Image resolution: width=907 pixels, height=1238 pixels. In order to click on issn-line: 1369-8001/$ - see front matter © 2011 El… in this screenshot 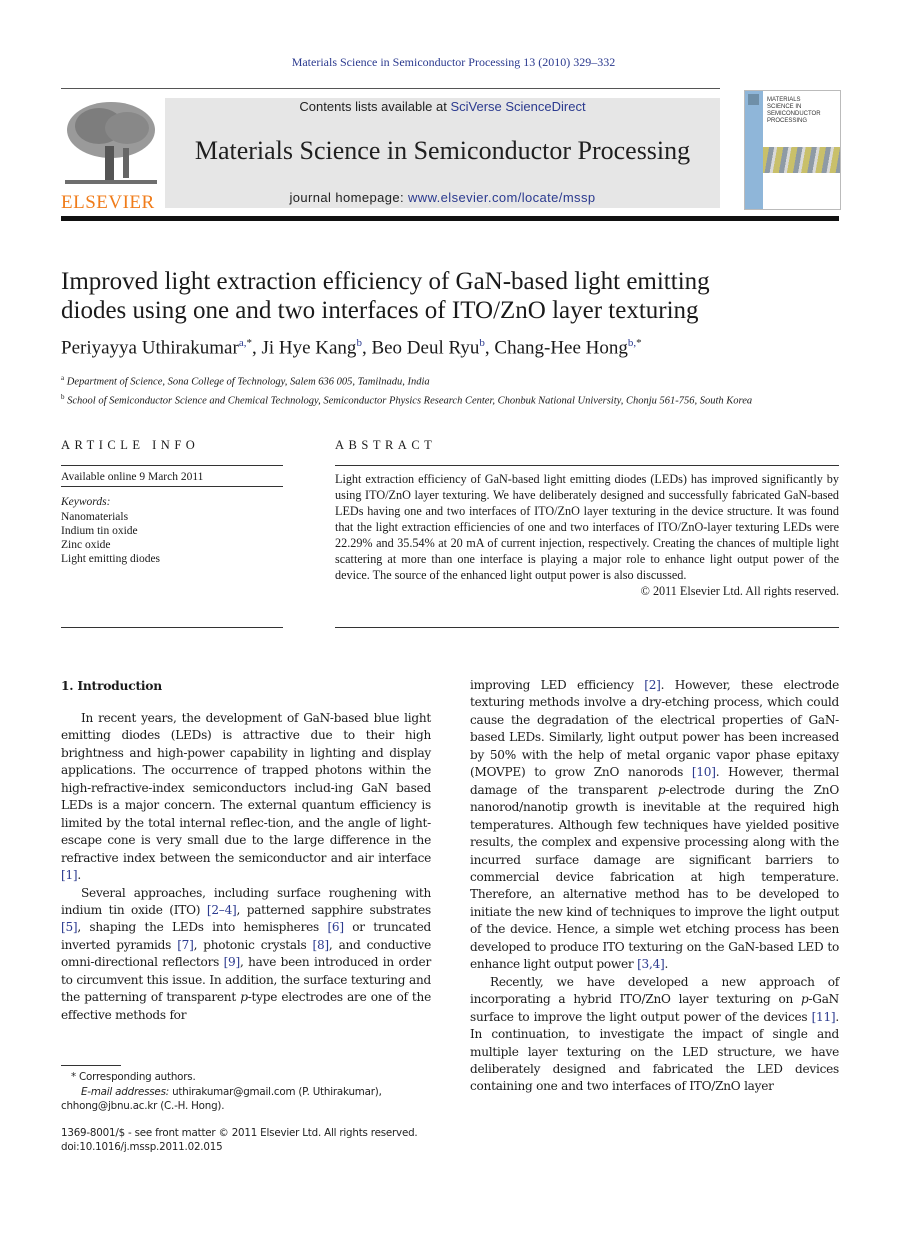, I will do `click(239, 1132)`.